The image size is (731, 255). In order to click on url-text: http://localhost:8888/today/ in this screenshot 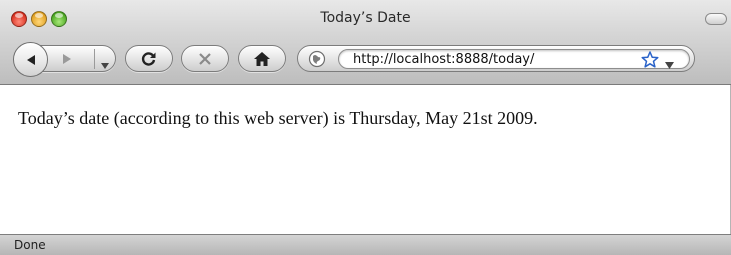, I will do `click(444, 59)`.